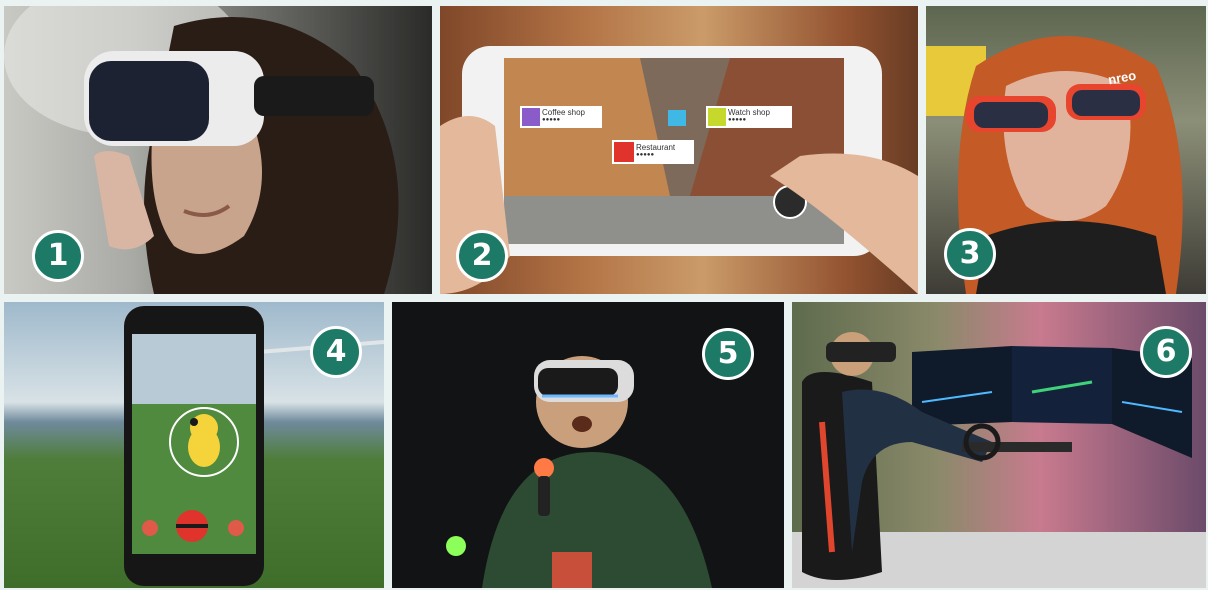 The width and height of the screenshot is (1208, 590). Describe the element at coordinates (58, 256) in the screenshot. I see `number-badge: 1` at that location.